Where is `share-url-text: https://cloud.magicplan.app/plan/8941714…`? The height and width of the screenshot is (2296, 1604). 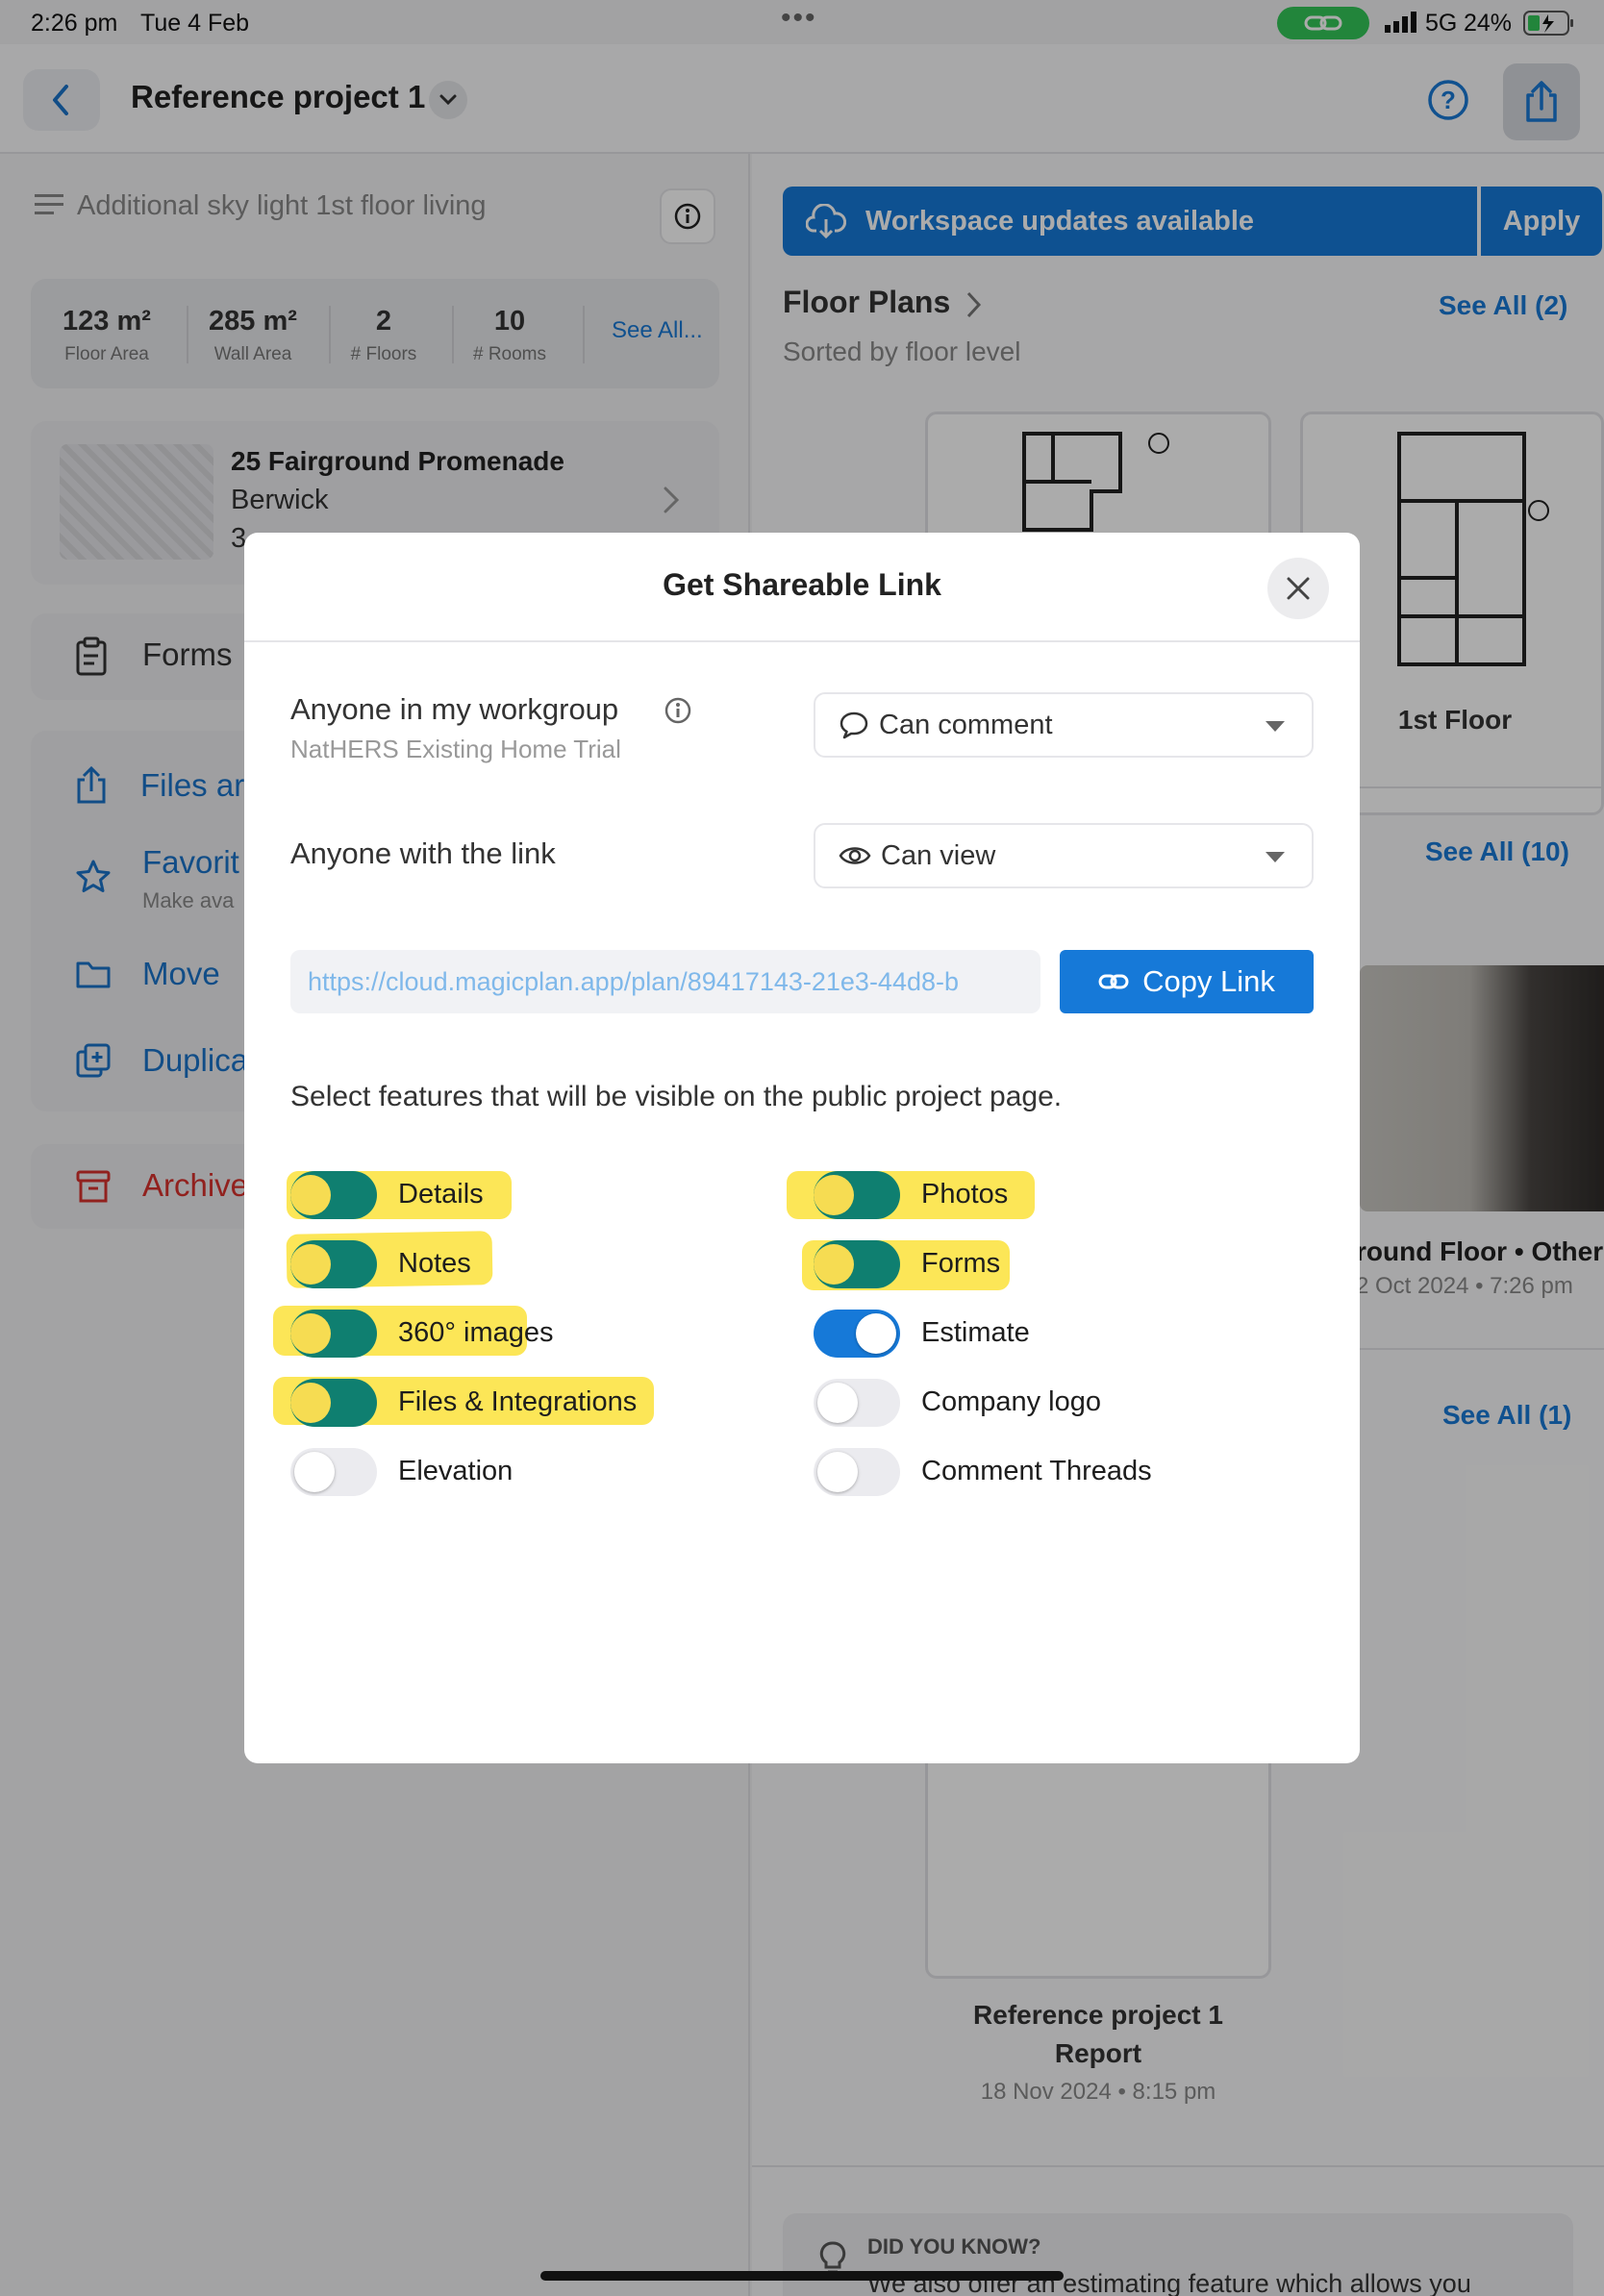
share-url-text: https://cloud.magicplan.app/plan/8941714… is located at coordinates (634, 981).